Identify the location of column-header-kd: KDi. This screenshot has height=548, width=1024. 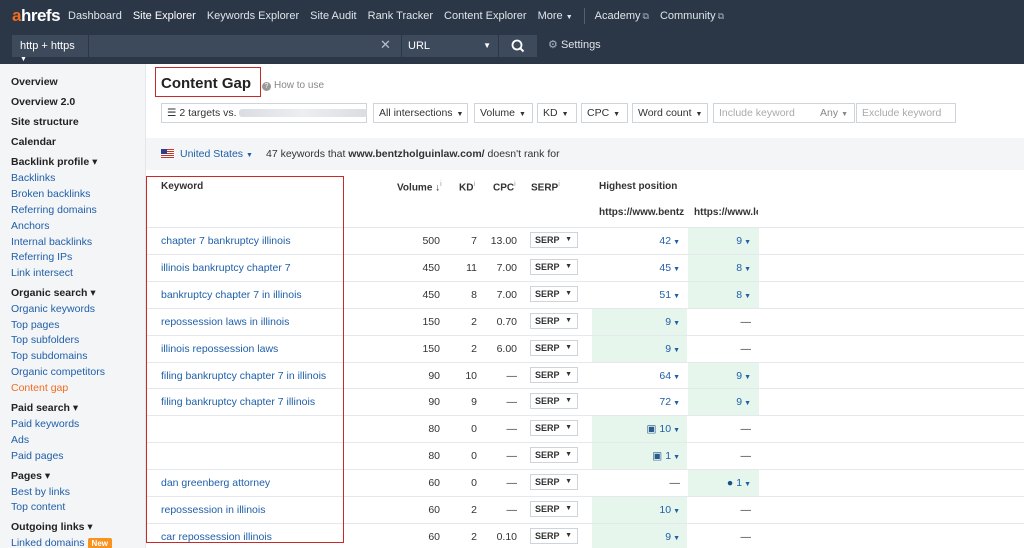
(467, 187).